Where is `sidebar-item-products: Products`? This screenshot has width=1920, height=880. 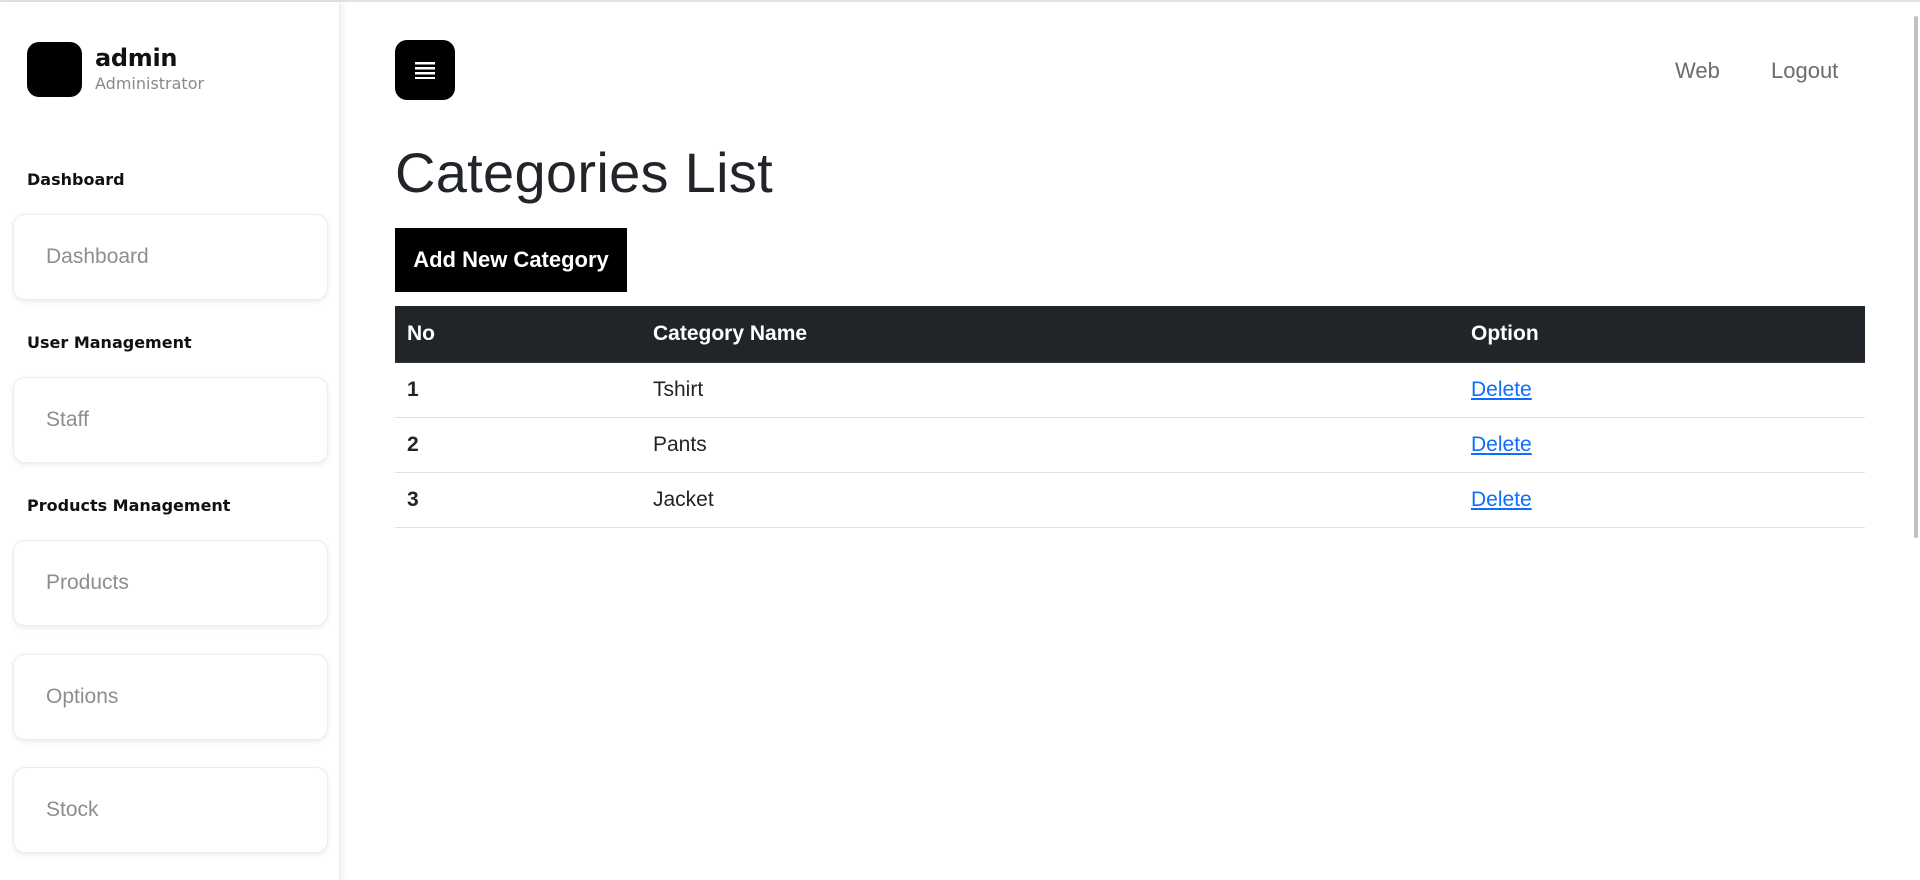
sidebar-item-products: Products is located at coordinates (170, 583).